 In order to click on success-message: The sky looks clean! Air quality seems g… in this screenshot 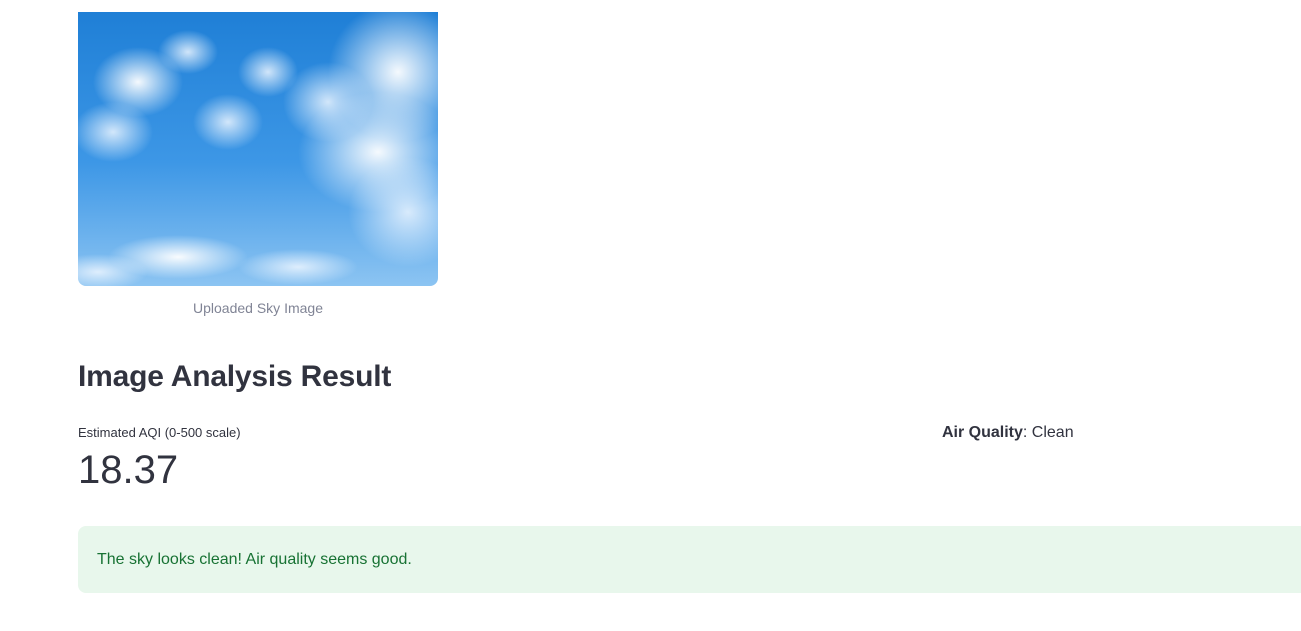, I will do `click(254, 559)`.